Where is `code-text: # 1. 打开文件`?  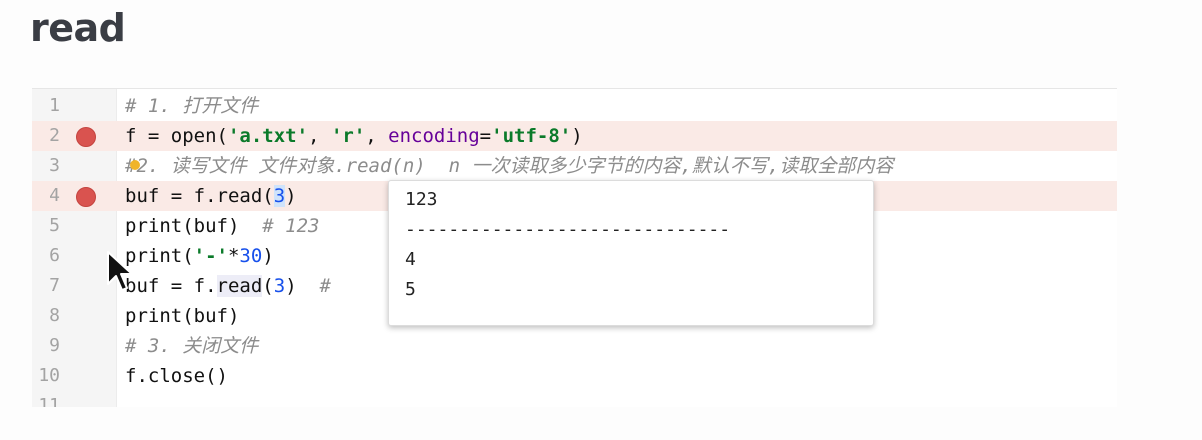 code-text: # 1. 打开文件 is located at coordinates (191, 106).